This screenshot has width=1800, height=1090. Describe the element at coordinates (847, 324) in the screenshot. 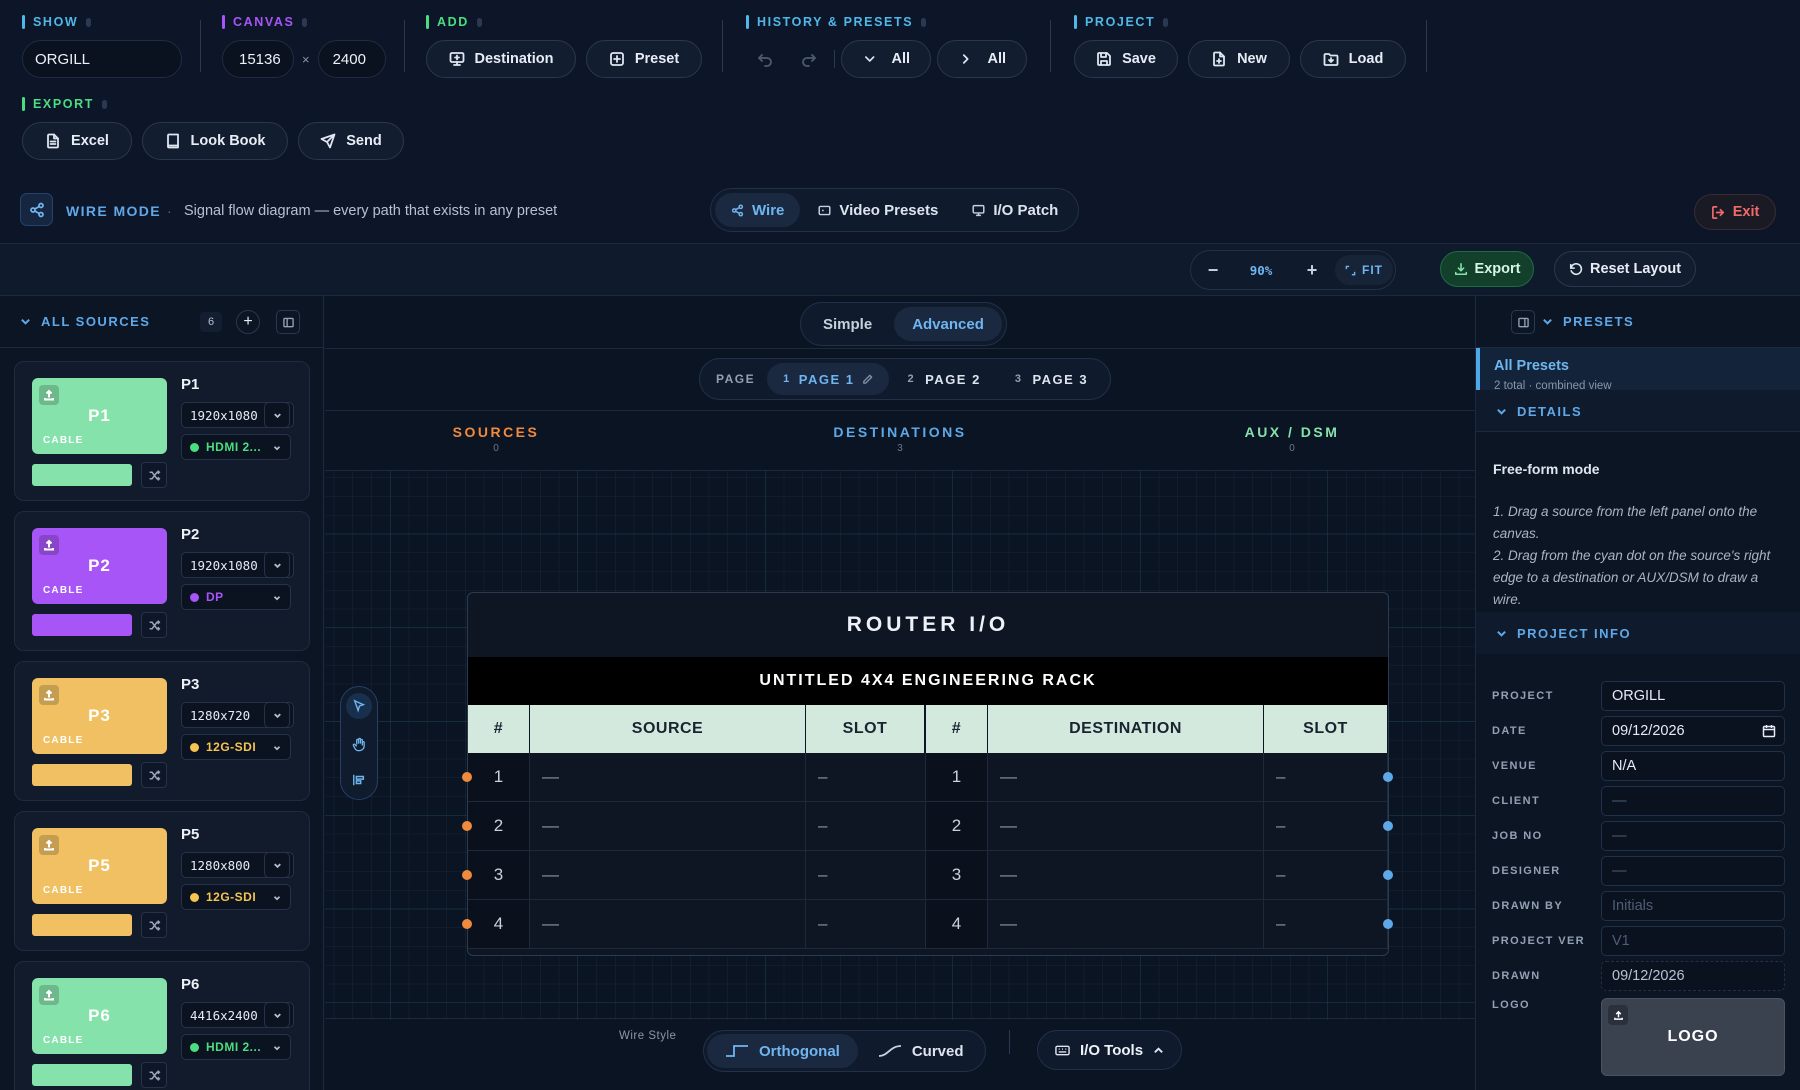

I see `simple-mode-button: Simple` at that location.